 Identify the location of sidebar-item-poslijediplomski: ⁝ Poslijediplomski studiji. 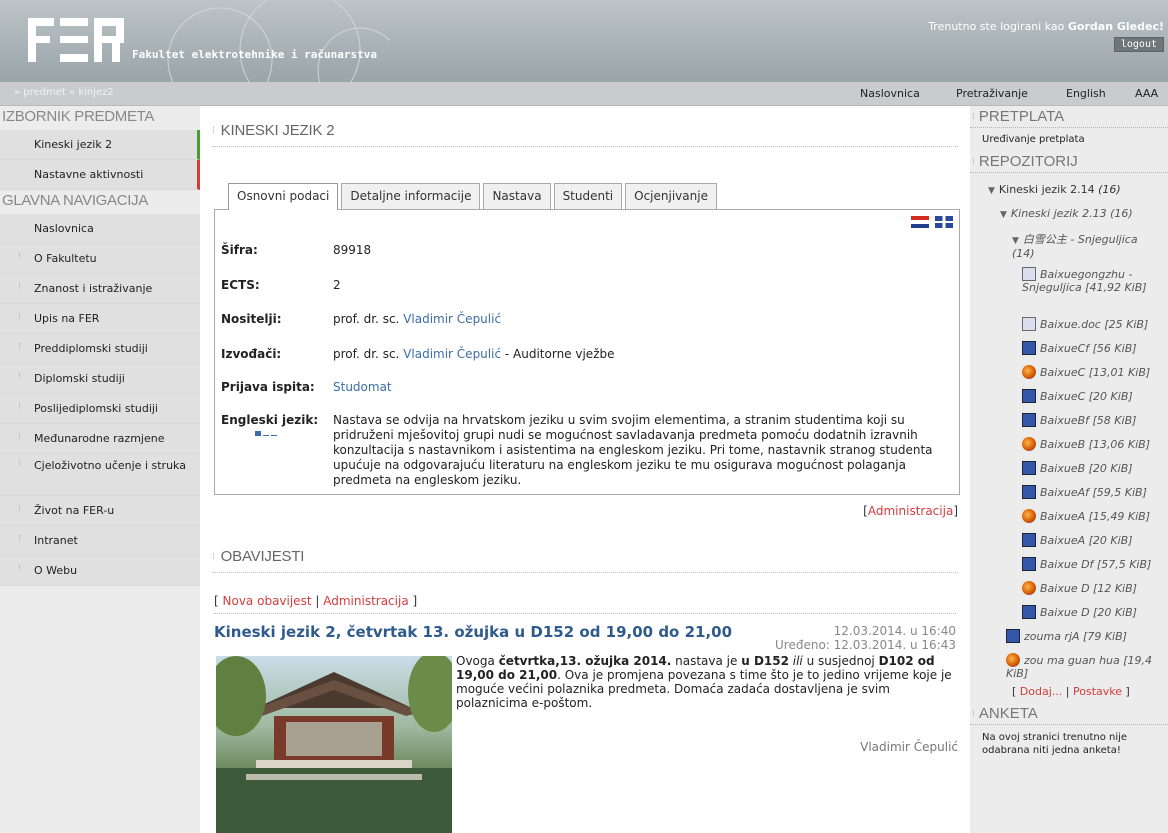
(100, 409).